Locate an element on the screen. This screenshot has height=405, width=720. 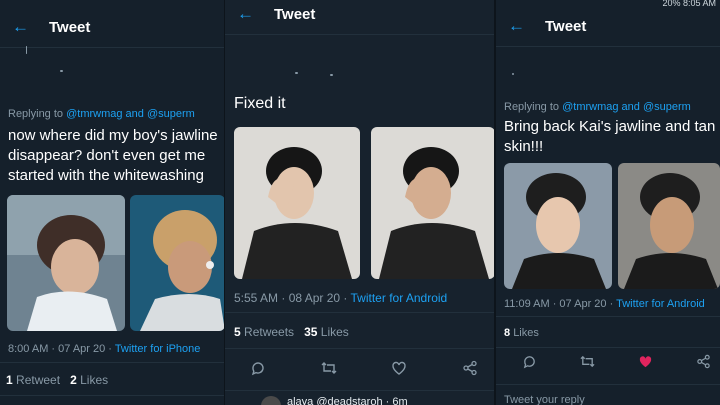
avatar is located at coordinates (271, 400).